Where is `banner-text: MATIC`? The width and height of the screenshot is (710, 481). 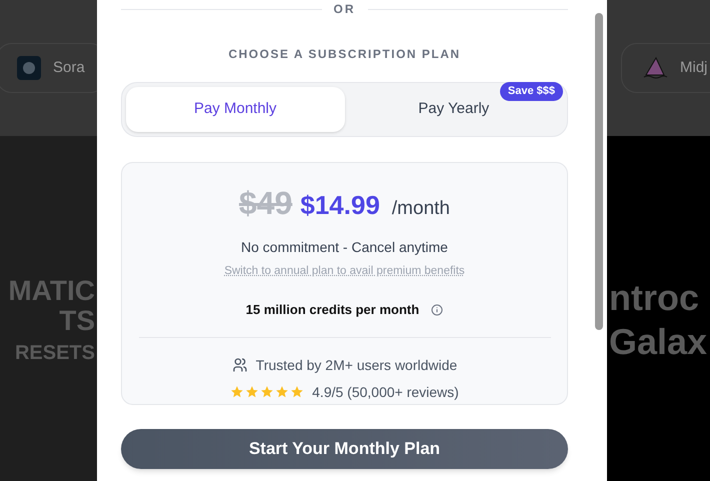 banner-text: MATIC is located at coordinates (52, 291).